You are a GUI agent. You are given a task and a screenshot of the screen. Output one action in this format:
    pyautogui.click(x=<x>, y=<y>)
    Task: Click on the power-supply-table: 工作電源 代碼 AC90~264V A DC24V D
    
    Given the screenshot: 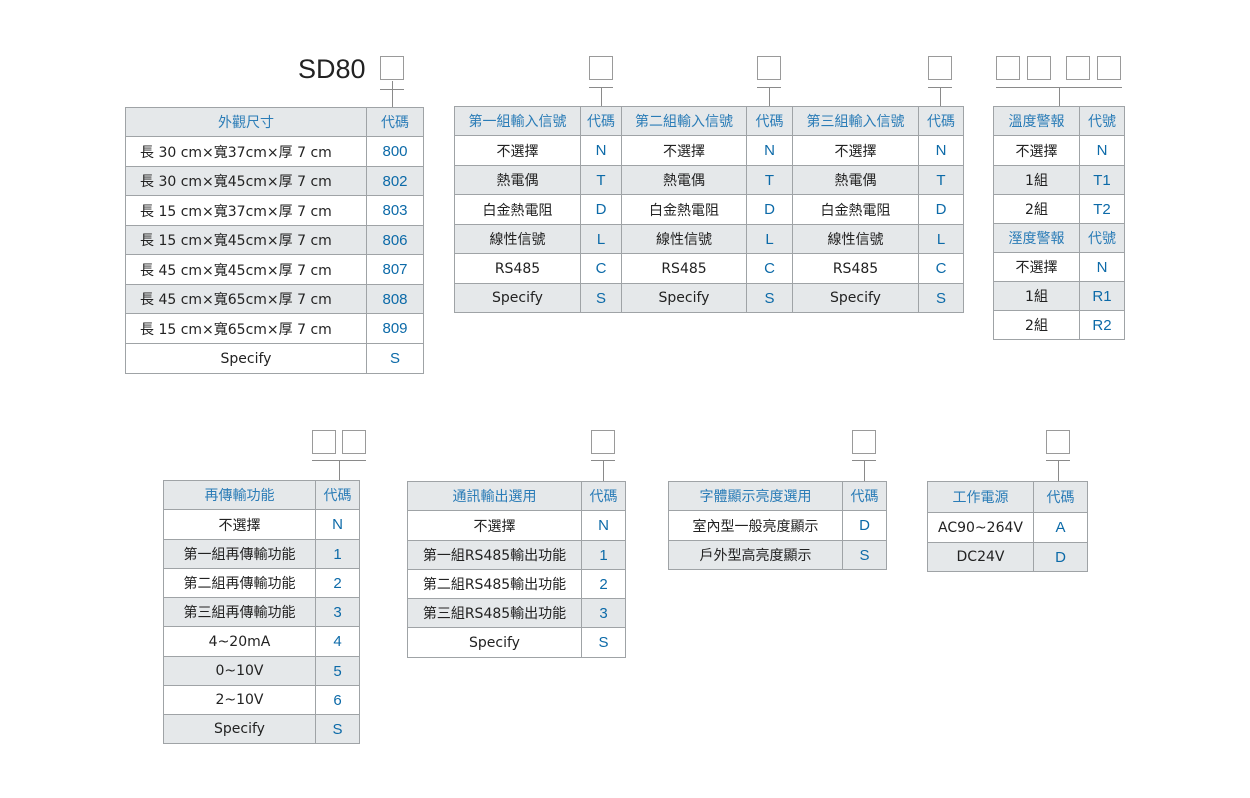 What is the action you would take?
    pyautogui.click(x=1007, y=526)
    